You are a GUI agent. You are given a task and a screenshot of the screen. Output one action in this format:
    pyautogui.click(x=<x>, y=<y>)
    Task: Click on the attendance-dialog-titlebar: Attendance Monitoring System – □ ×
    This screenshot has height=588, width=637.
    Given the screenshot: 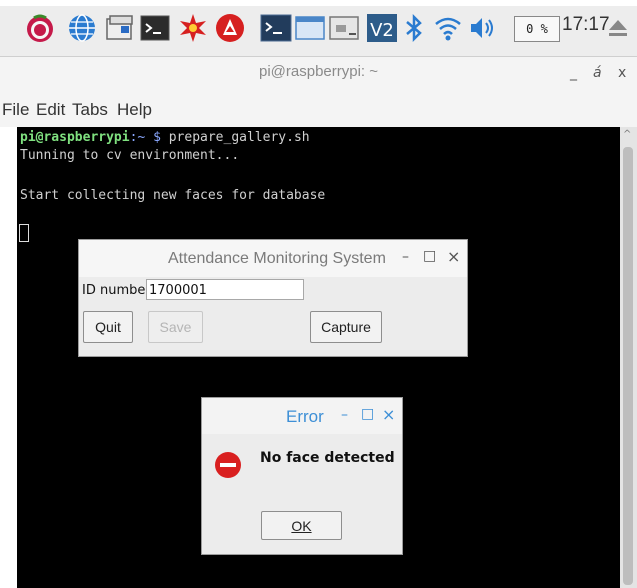 What is the action you would take?
    pyautogui.click(x=273, y=258)
    